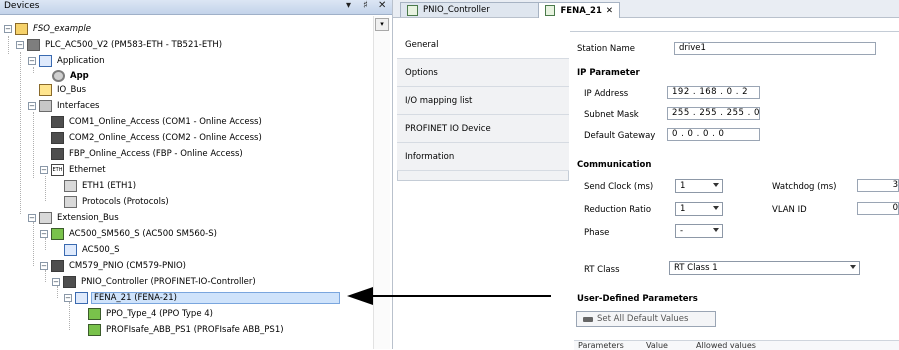 This screenshot has width=899, height=350. What do you see at coordinates (365, 5) in the screenshot?
I see `pin-icon: ♯` at bounding box center [365, 5].